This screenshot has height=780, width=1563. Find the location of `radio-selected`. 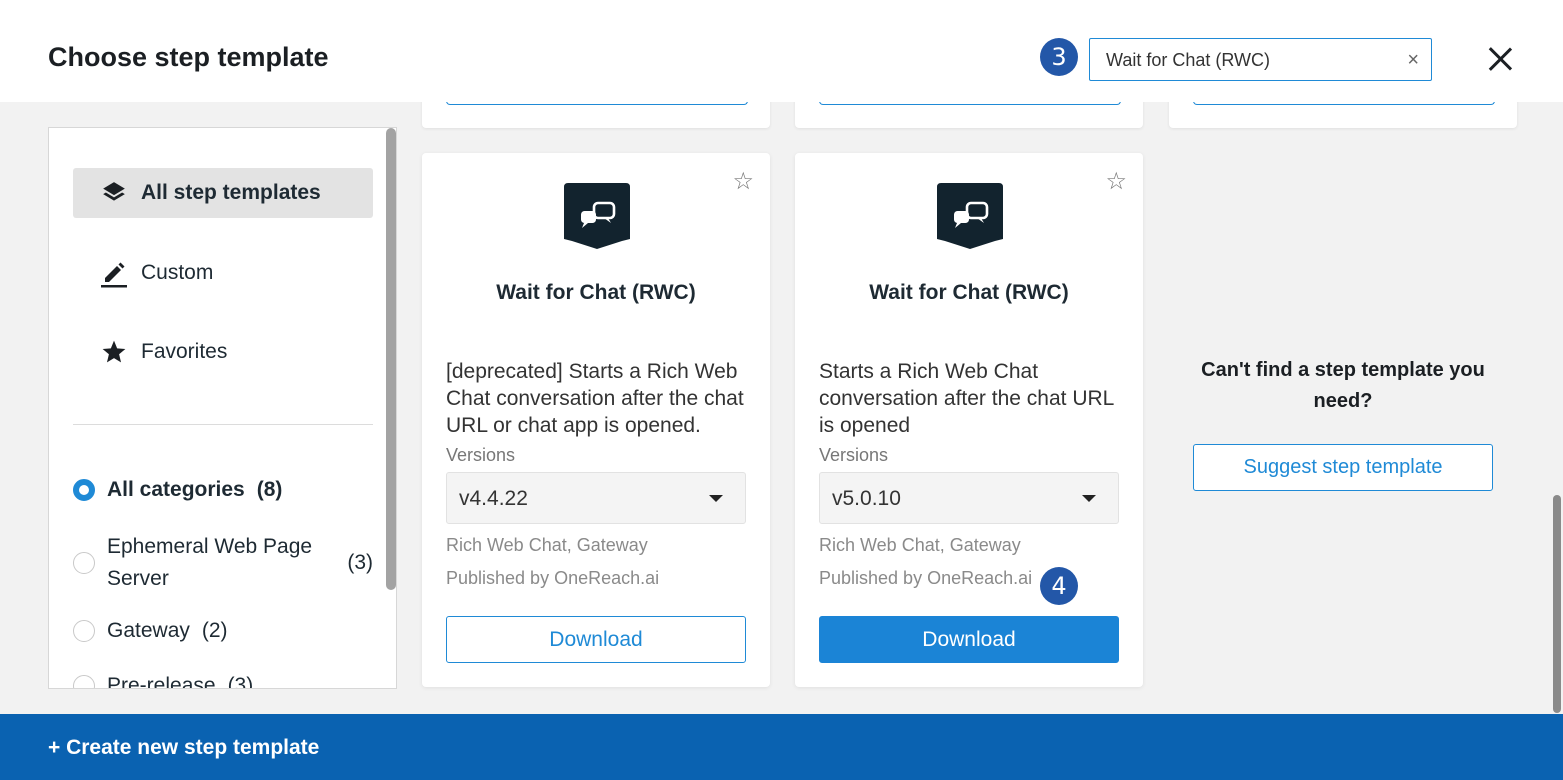

radio-selected is located at coordinates (84, 490).